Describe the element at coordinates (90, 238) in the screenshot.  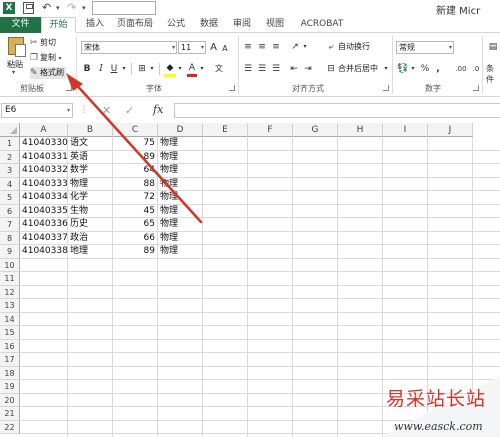
I see `cell-b8: 政治` at that location.